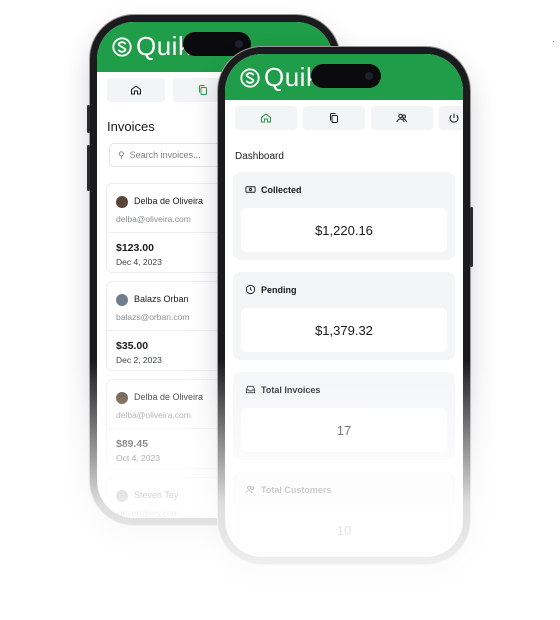 The height and width of the screenshot is (620, 560). I want to click on invoice-date: Oct 4, 2023, so click(138, 458).